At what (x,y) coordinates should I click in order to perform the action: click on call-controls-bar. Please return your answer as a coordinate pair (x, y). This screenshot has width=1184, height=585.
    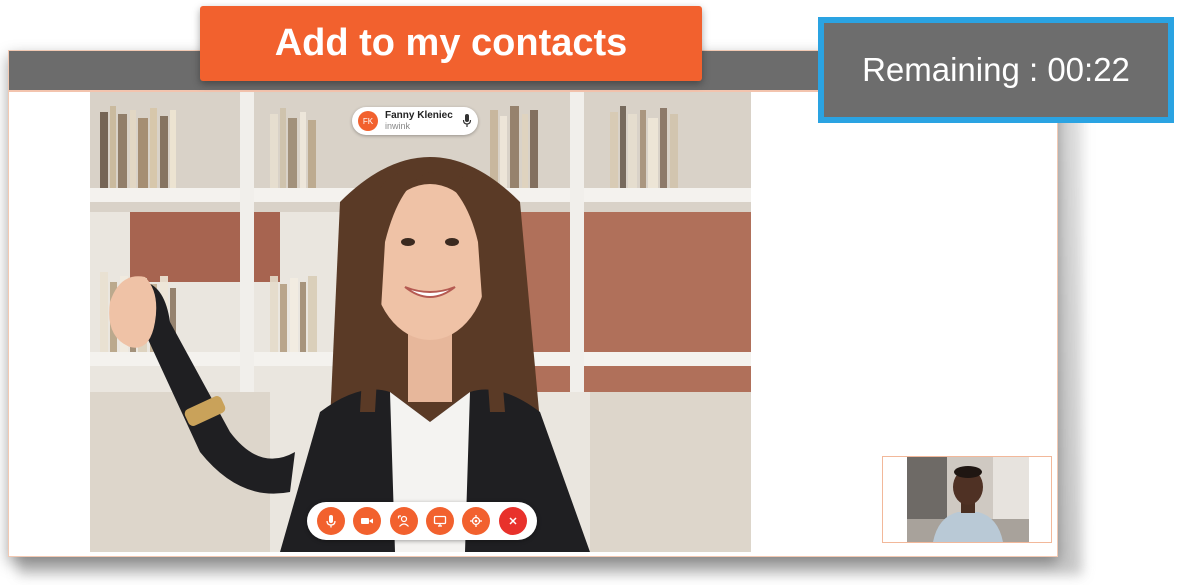
    Looking at the image, I should click on (422, 521).